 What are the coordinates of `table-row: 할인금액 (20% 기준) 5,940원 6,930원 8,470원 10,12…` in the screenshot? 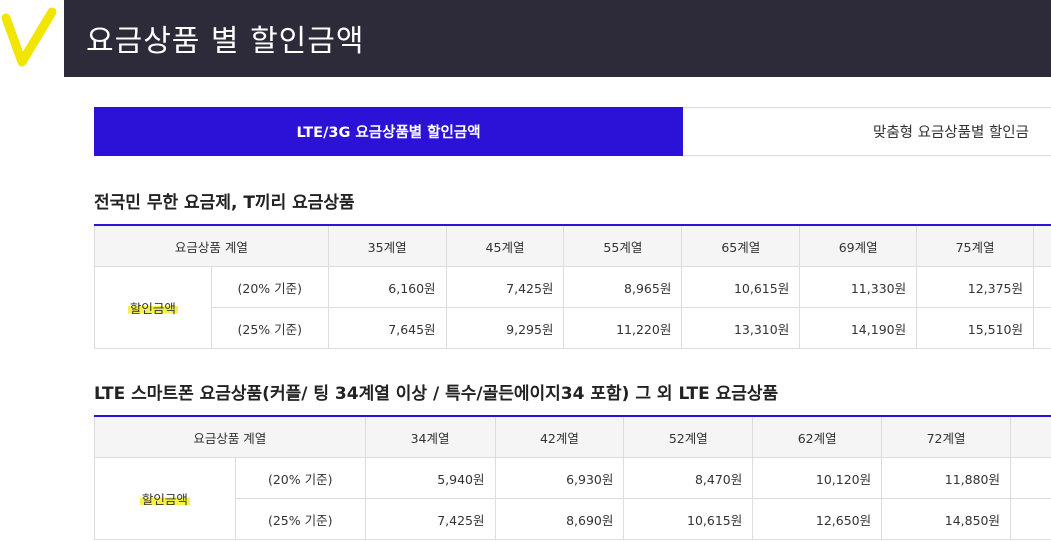 It's located at (572, 498).